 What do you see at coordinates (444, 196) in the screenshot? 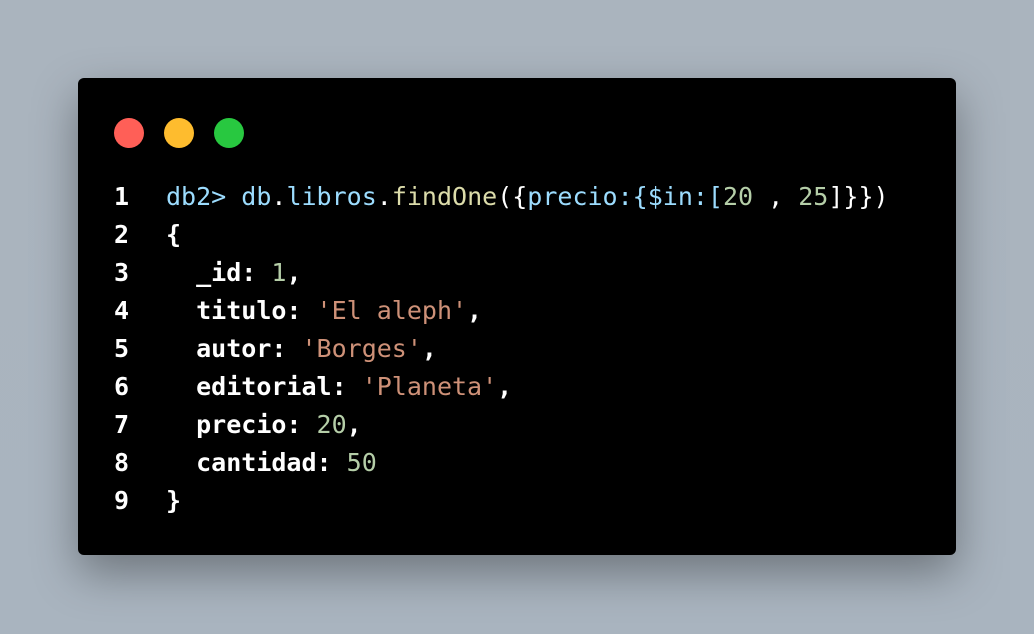
I see `method-name: findOne` at bounding box center [444, 196].